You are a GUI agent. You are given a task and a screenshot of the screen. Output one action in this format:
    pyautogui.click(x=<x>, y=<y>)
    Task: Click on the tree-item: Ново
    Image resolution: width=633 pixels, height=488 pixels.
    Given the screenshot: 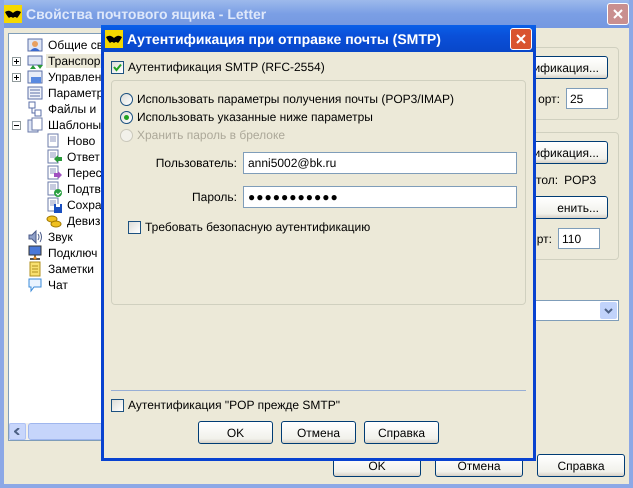 What is the action you would take?
    pyautogui.click(x=81, y=141)
    